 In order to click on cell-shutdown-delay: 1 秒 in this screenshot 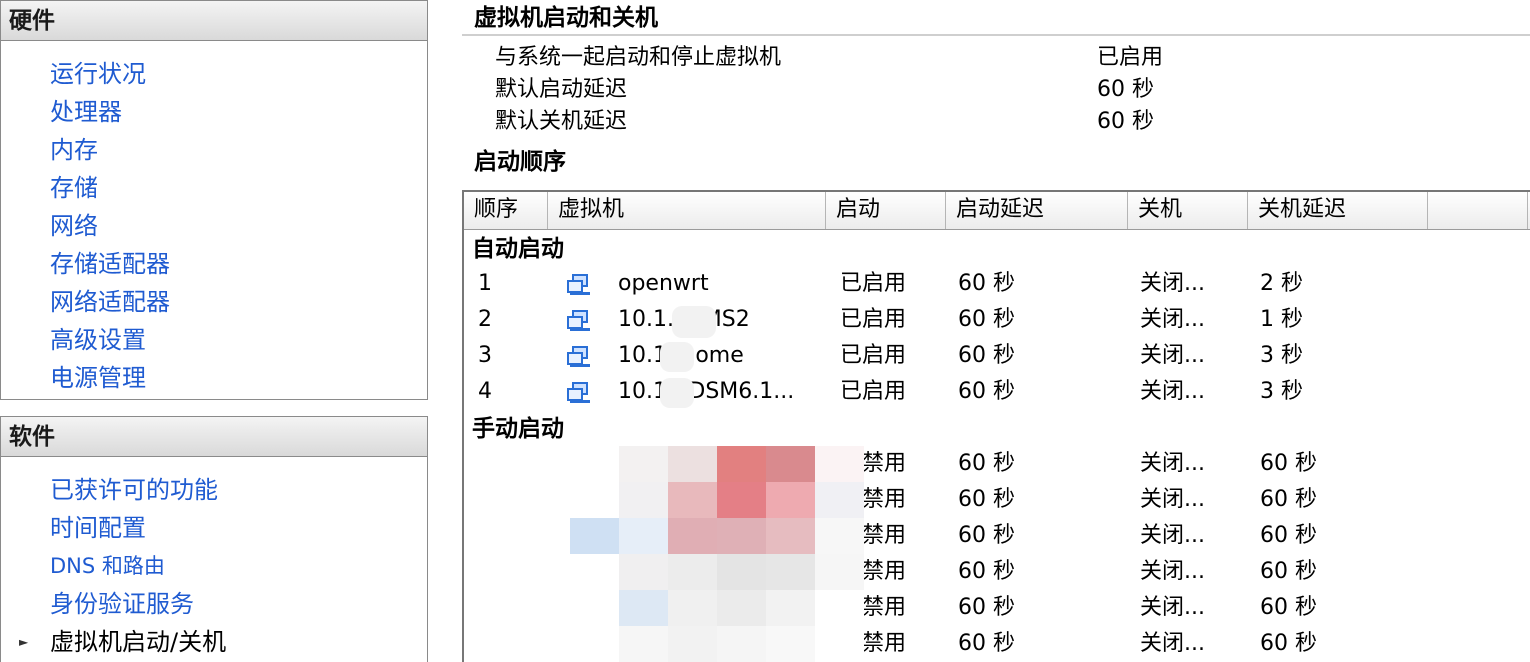, I will do `click(1281, 319)`.